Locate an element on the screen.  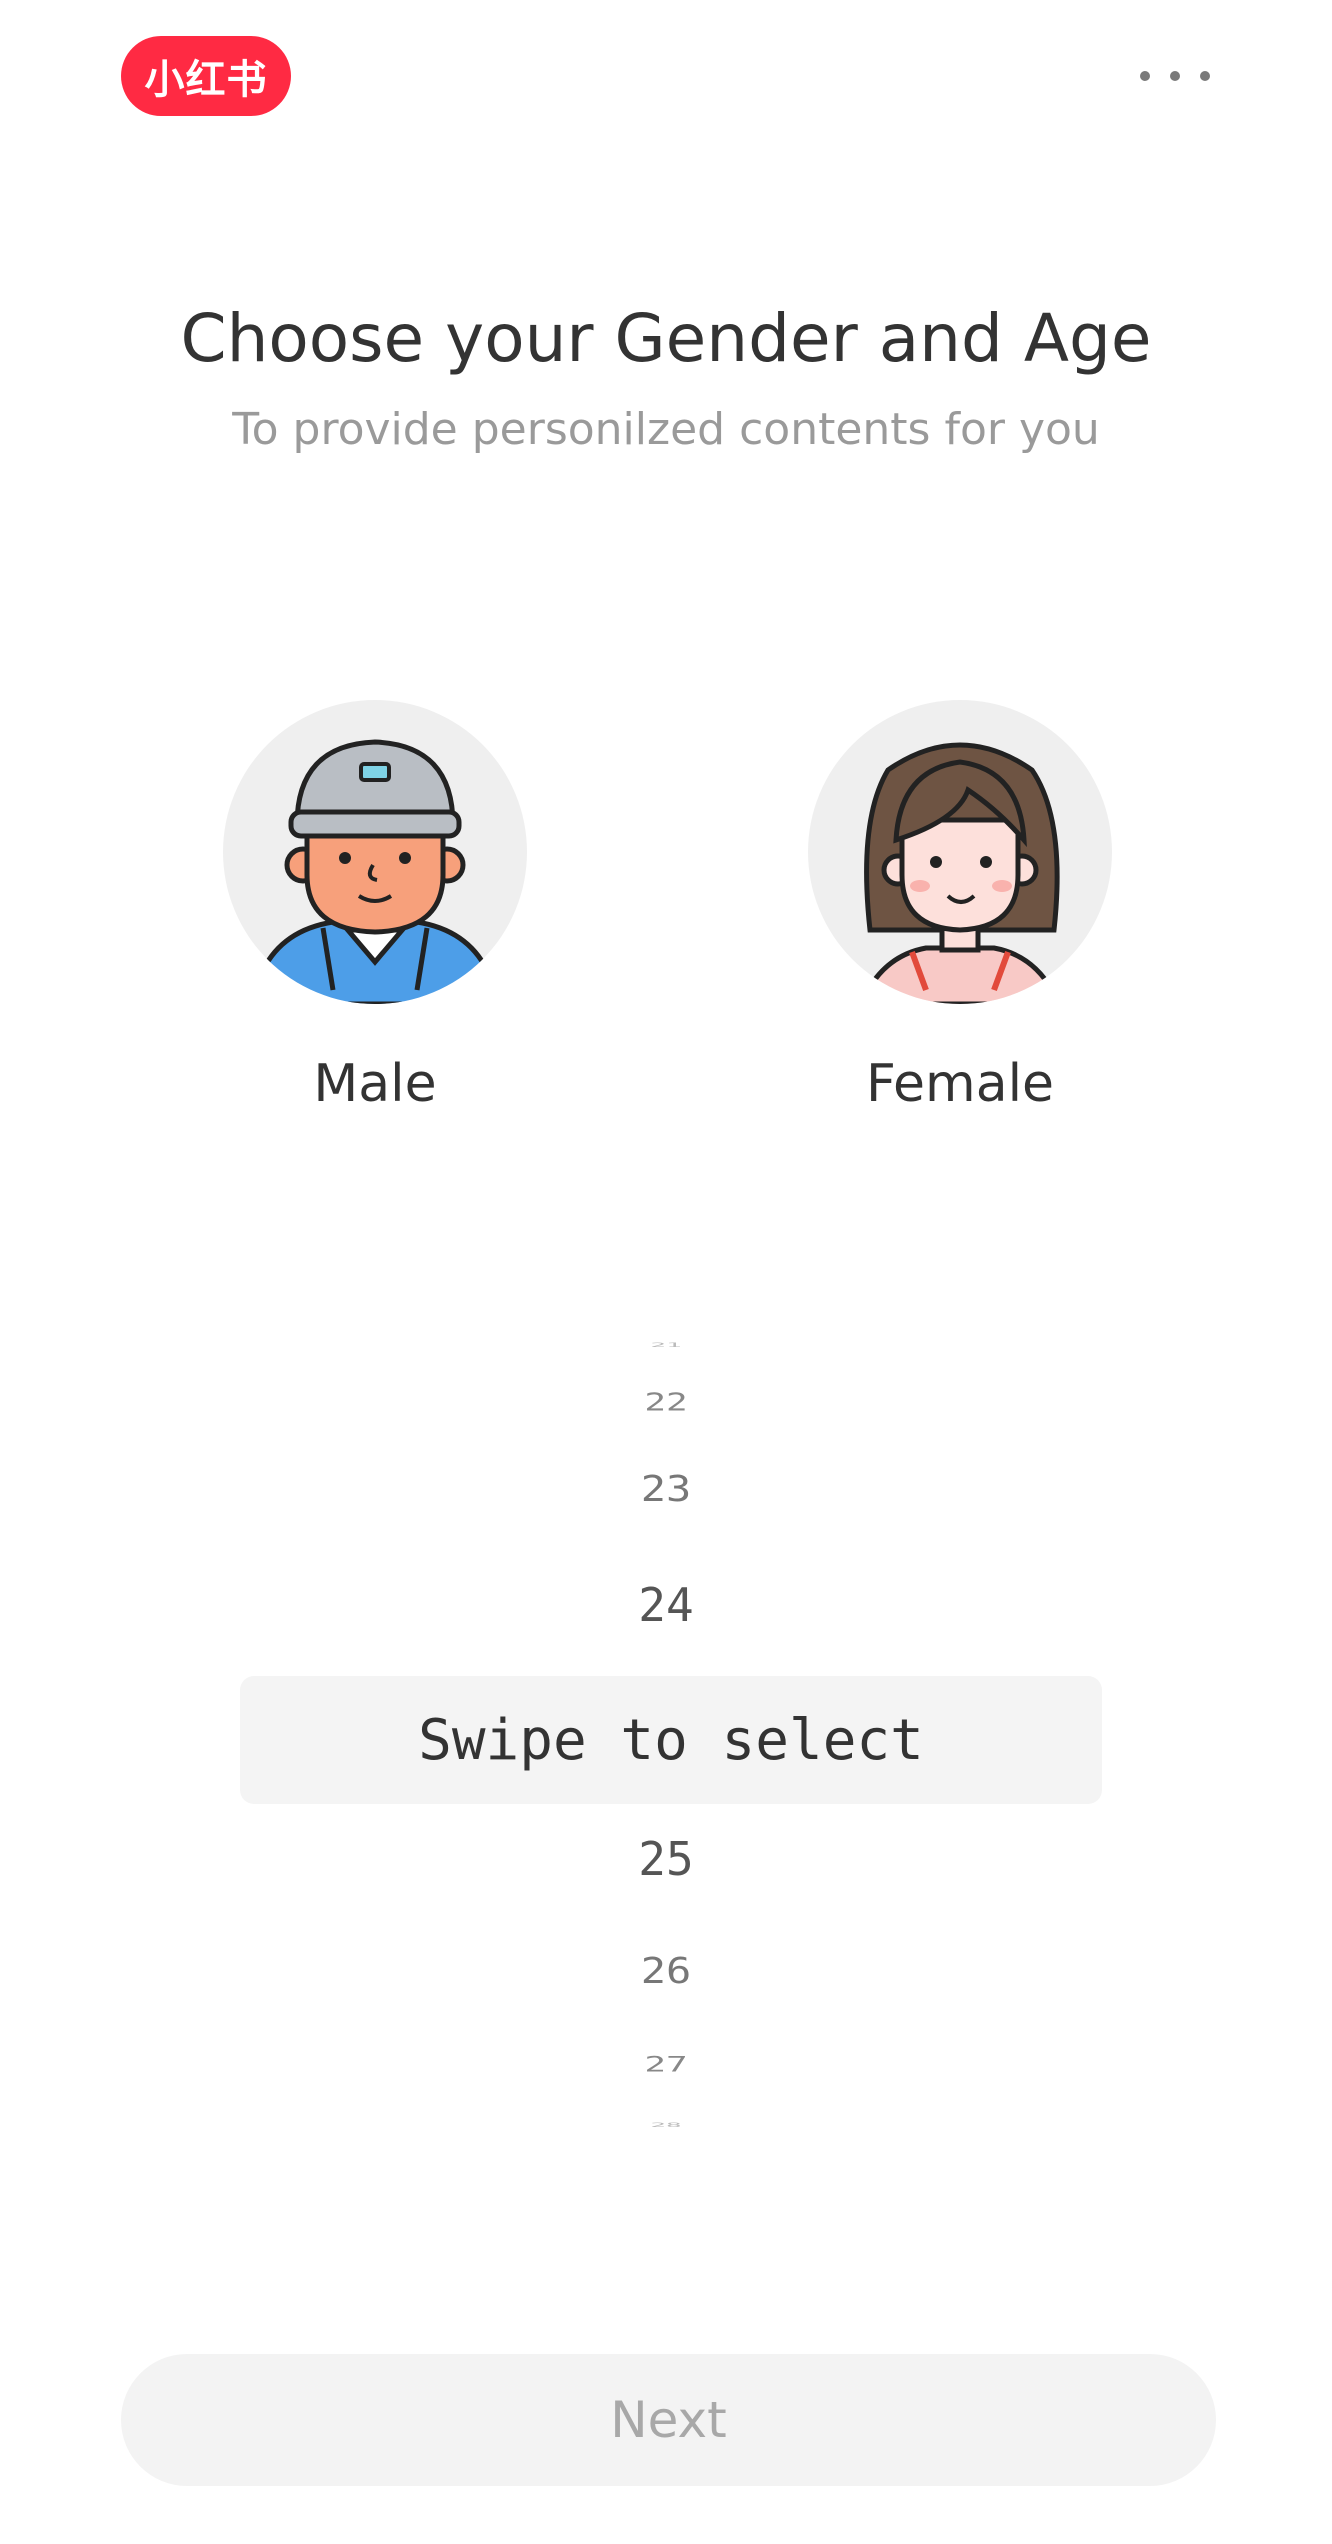
gender-option-female: Female is located at coordinates (960, 907).